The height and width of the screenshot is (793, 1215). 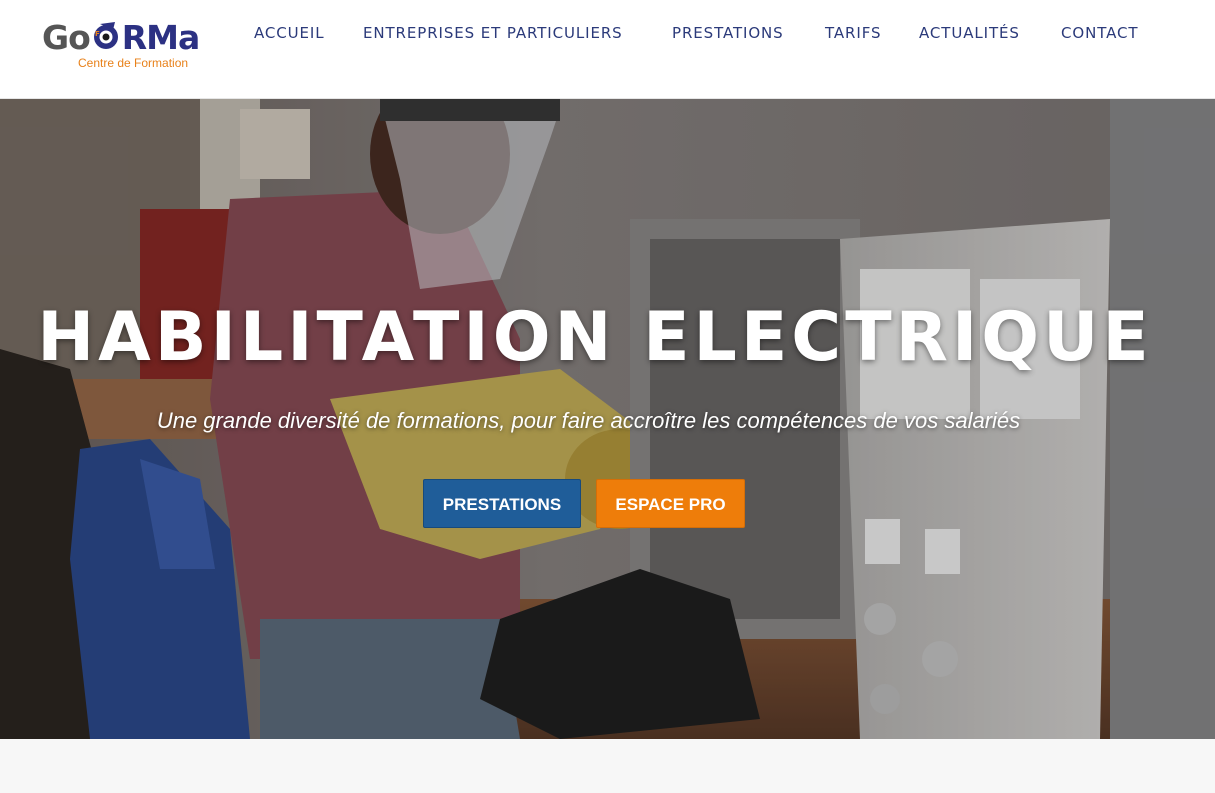 I want to click on next-section, so click(x=607, y=766).